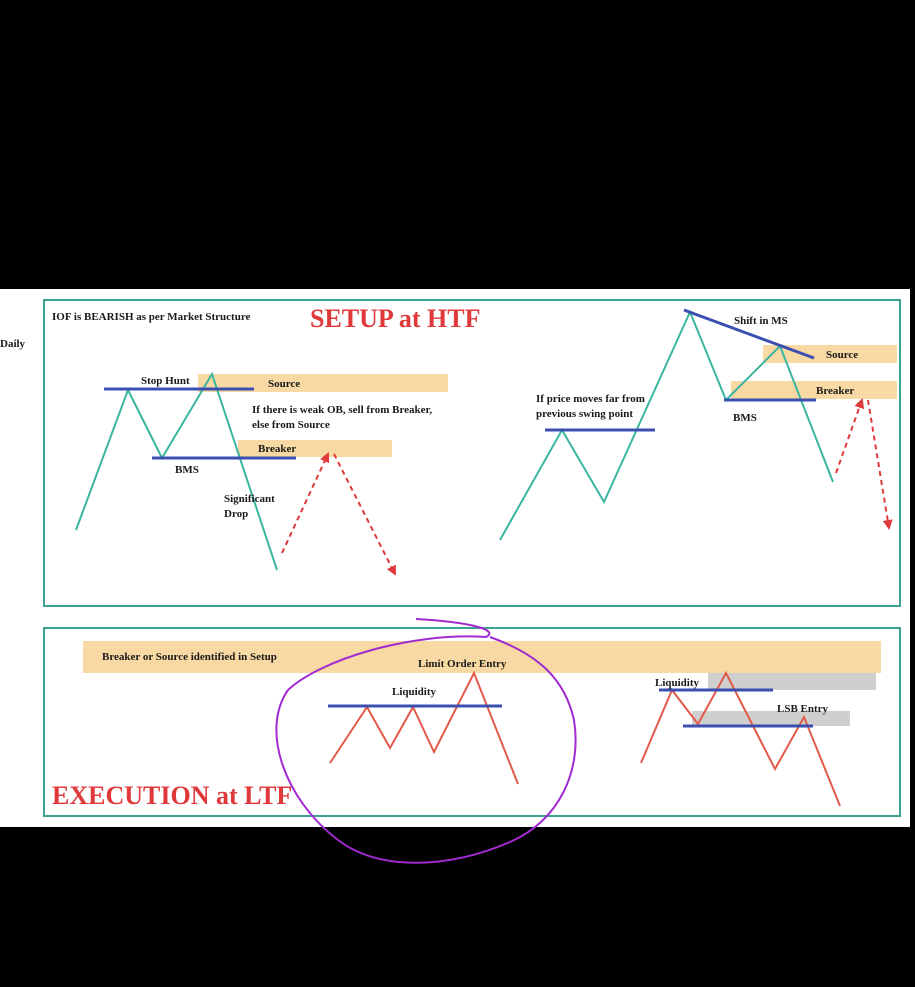 The width and height of the screenshot is (915, 987). Describe the element at coordinates (172, 795) in the screenshot. I see `execution-title: EXECUTION at LTF` at that location.